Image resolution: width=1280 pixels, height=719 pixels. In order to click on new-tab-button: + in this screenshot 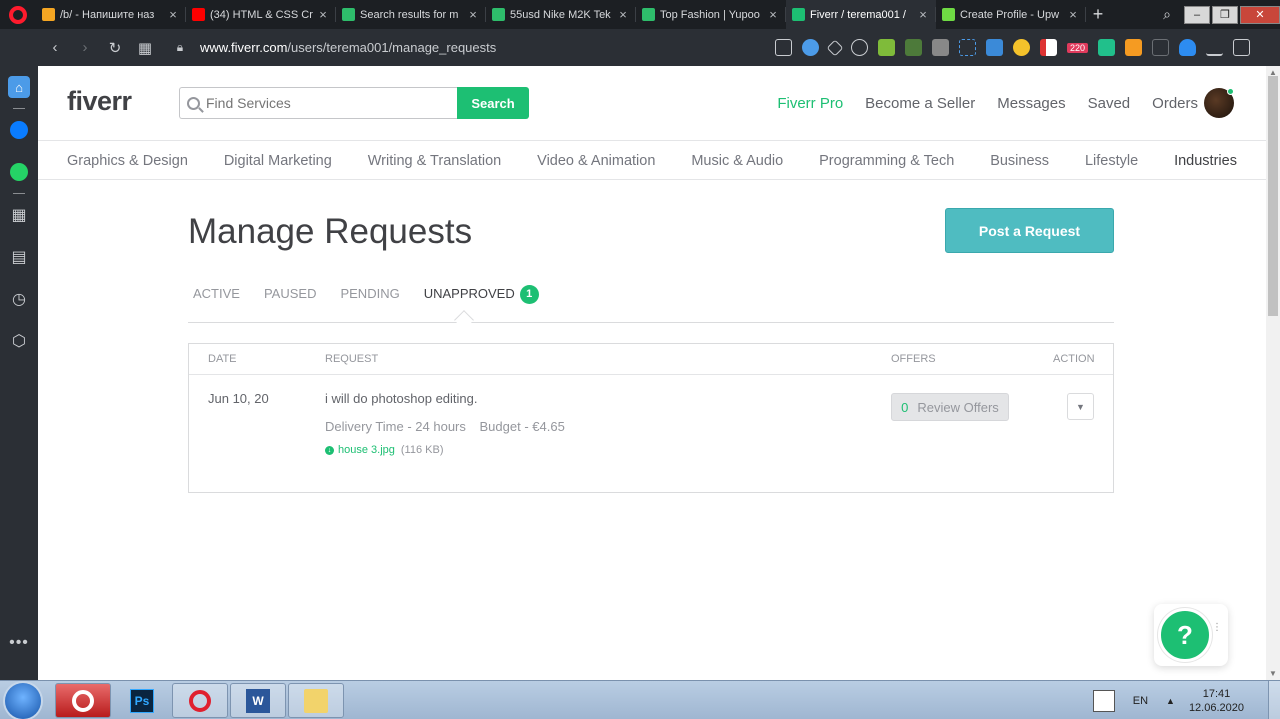, I will do `click(1098, 14)`.